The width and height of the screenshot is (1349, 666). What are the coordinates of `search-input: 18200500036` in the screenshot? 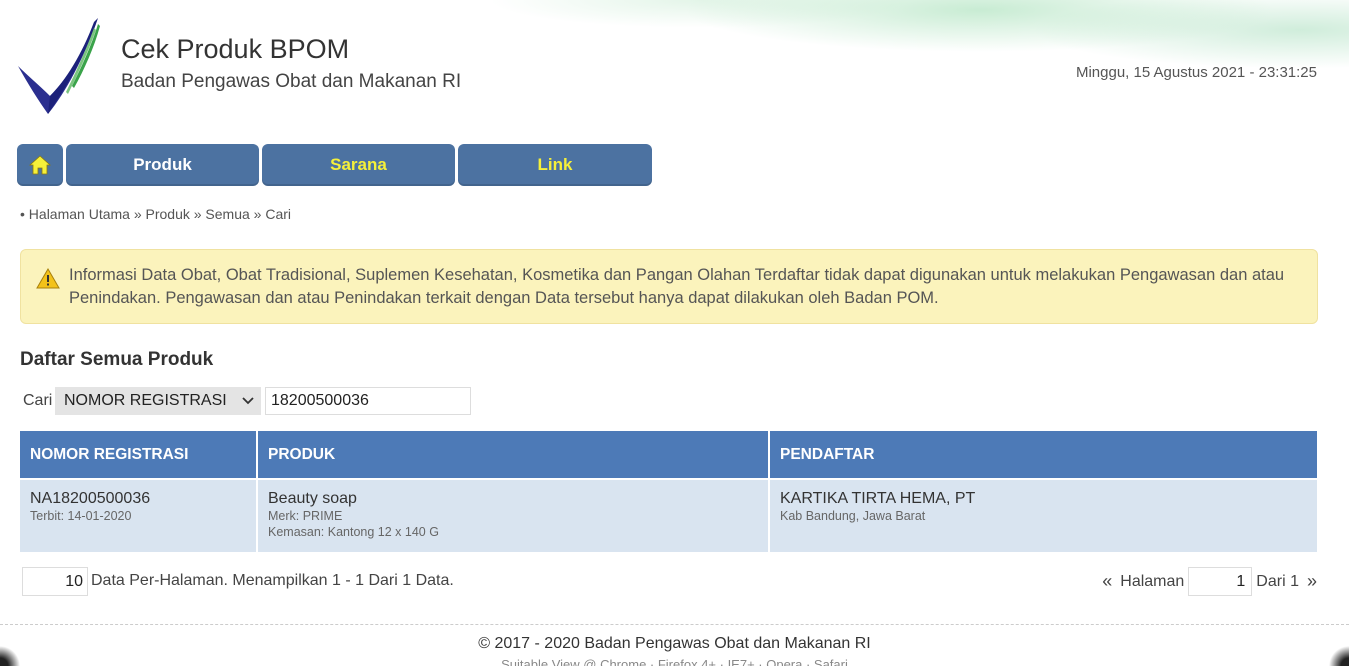 It's located at (368, 401).